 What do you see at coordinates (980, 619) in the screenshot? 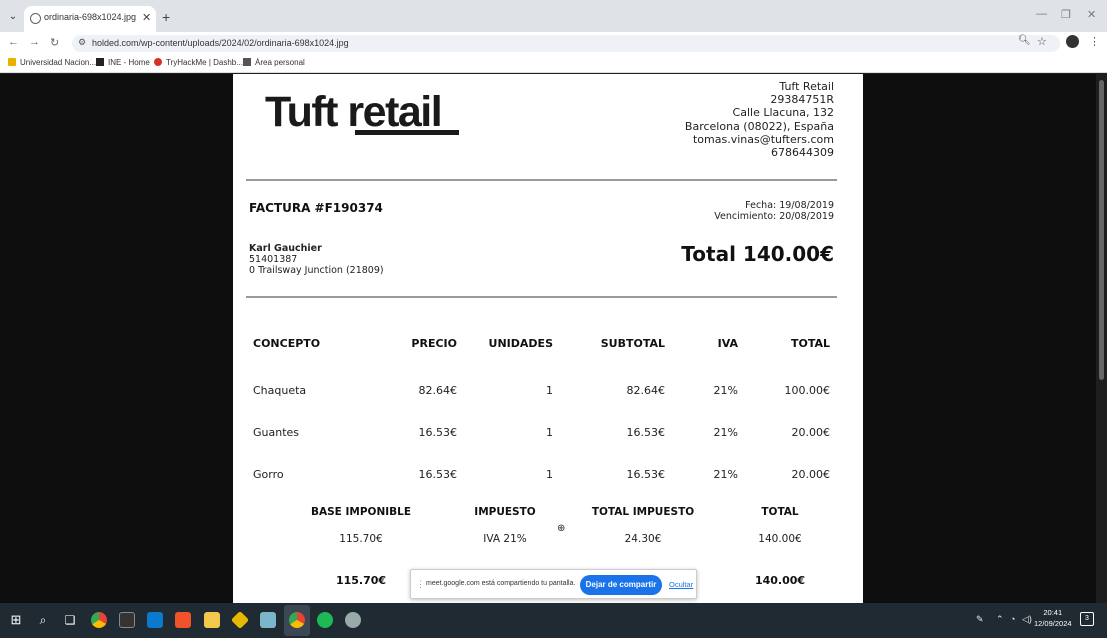
I see `pen-icon: ✎` at bounding box center [980, 619].